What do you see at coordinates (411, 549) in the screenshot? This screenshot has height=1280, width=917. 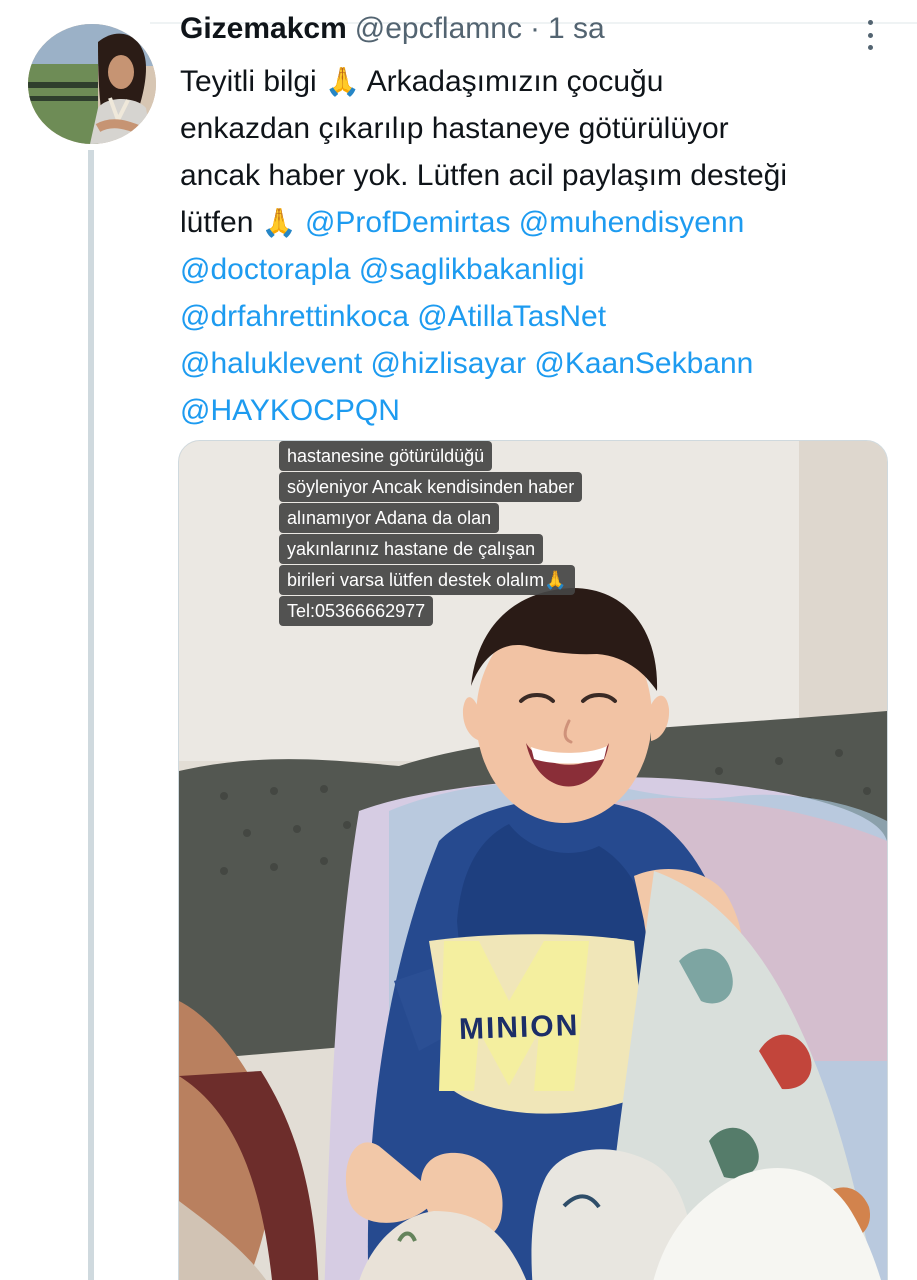 I see `caption-line: yakınlarınız hastane de çalışan` at bounding box center [411, 549].